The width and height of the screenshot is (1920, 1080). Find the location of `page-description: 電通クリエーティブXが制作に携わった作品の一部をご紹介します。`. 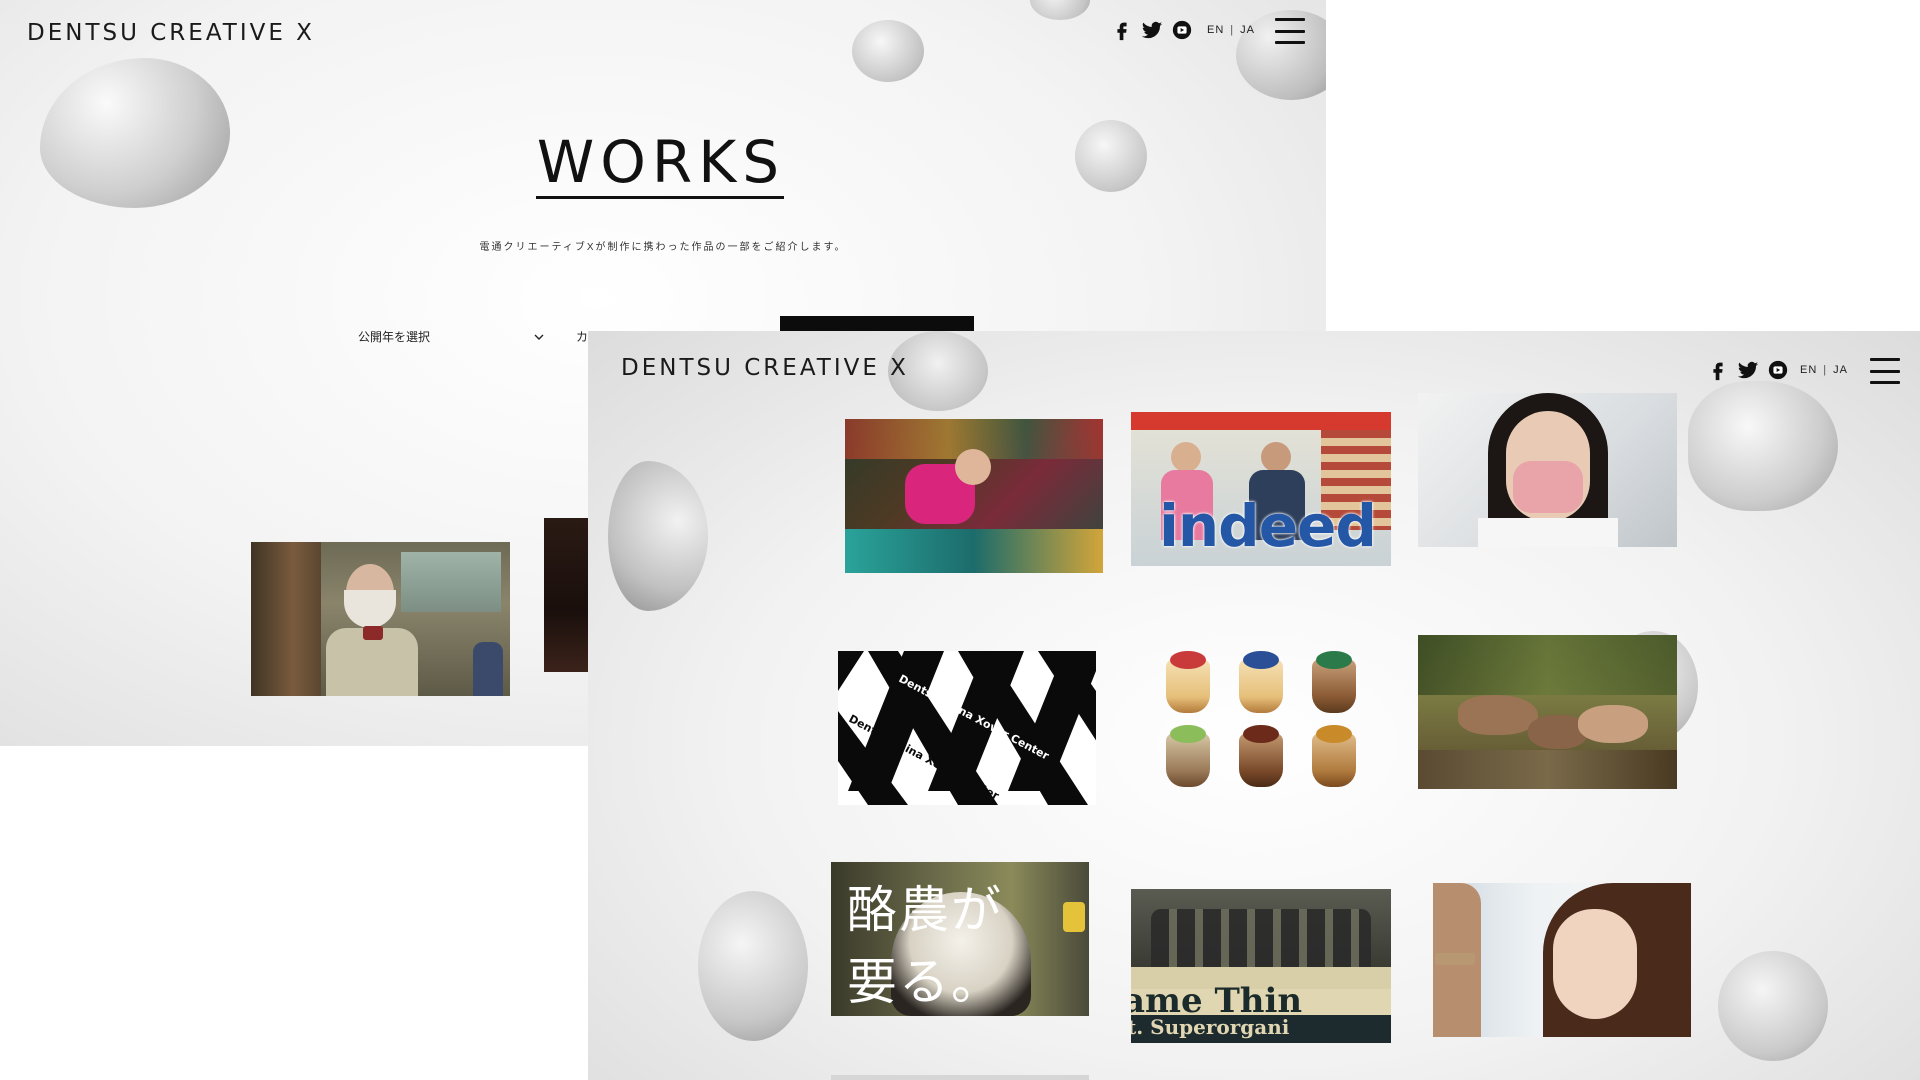

page-description: 電通クリエーティブXが制作に携わった作品の一部をご紹介します。 is located at coordinates (663, 247).